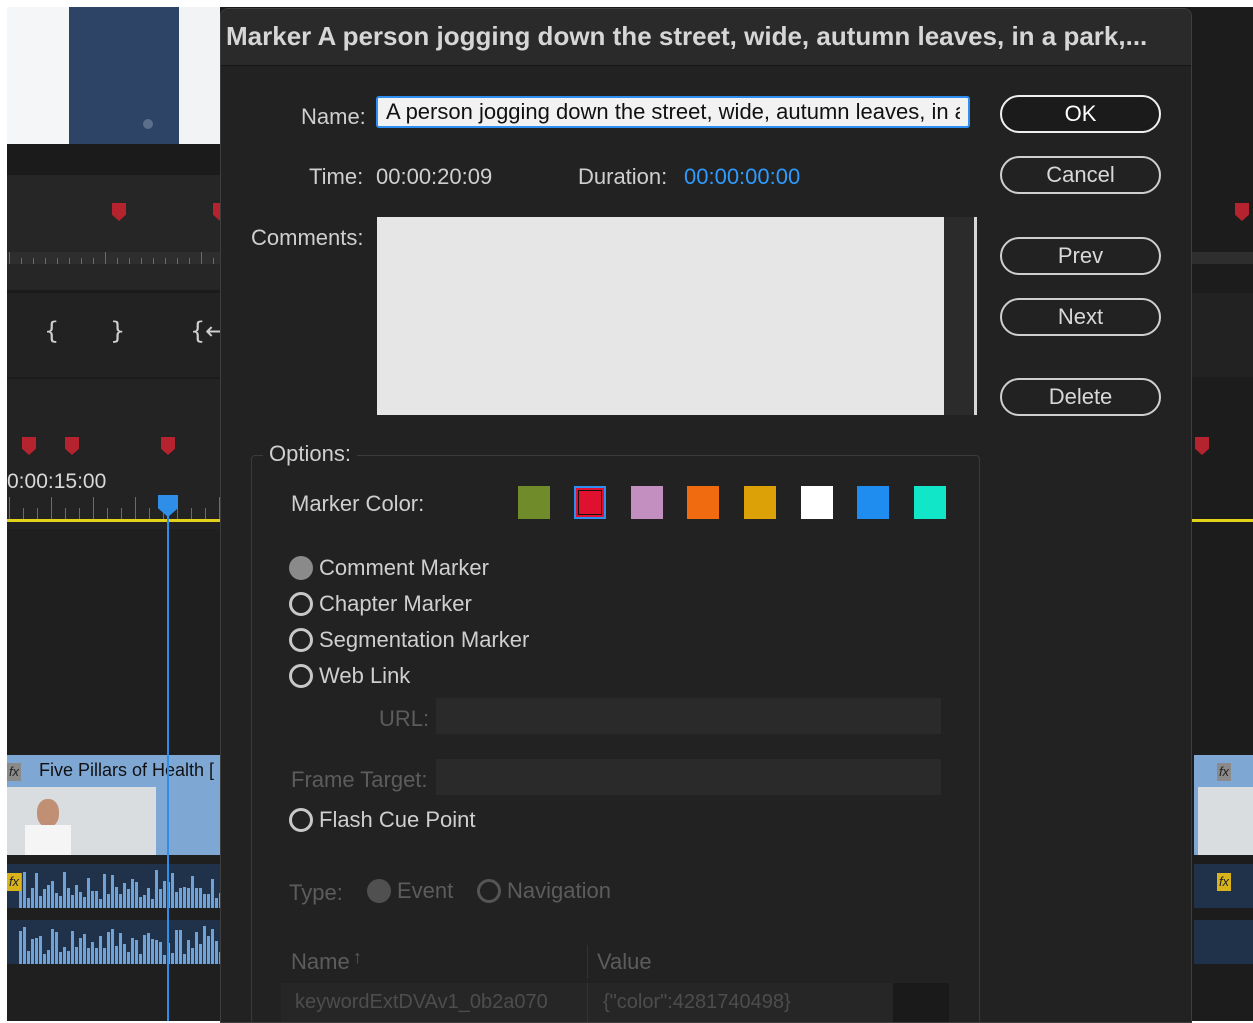  Describe the element at coordinates (1242, 212) in the screenshot. I see `marker-icon` at that location.